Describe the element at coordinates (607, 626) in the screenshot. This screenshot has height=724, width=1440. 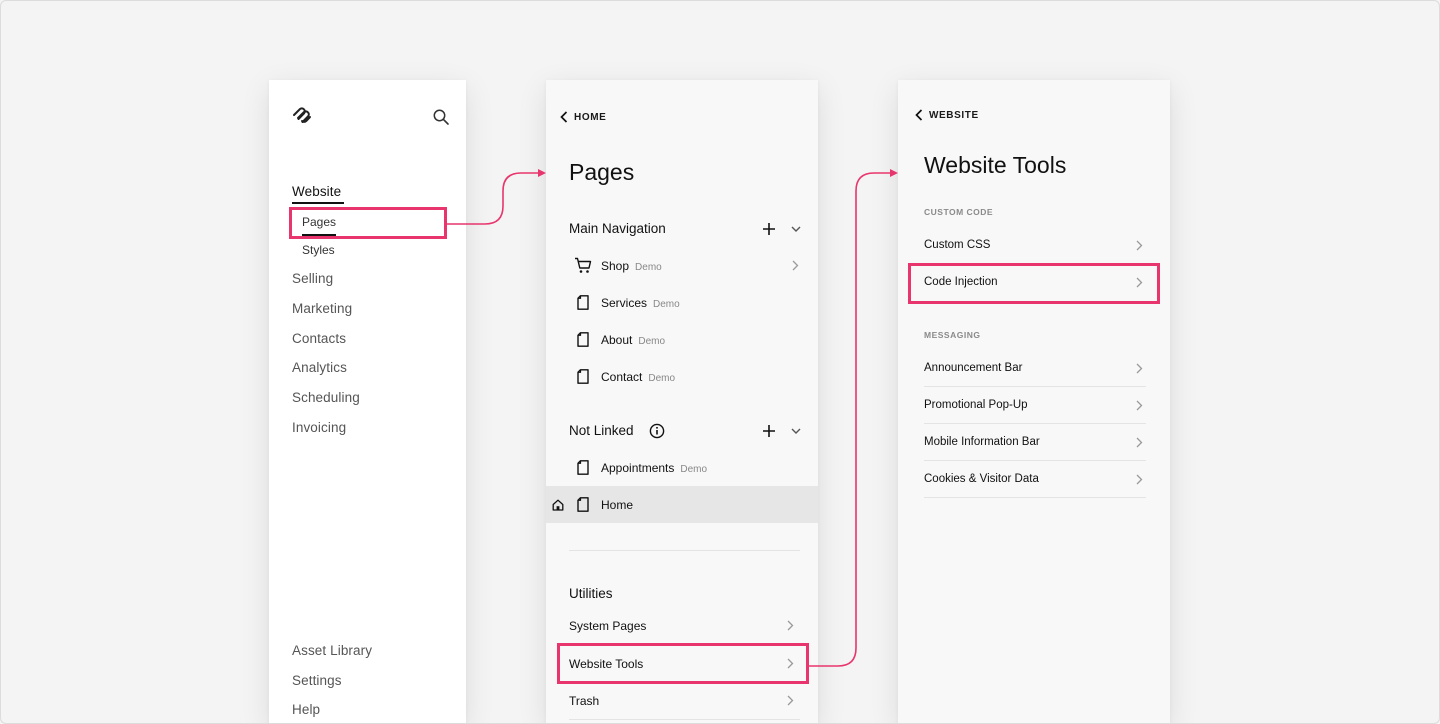
I see `utility-system-pages: System Pages` at that location.